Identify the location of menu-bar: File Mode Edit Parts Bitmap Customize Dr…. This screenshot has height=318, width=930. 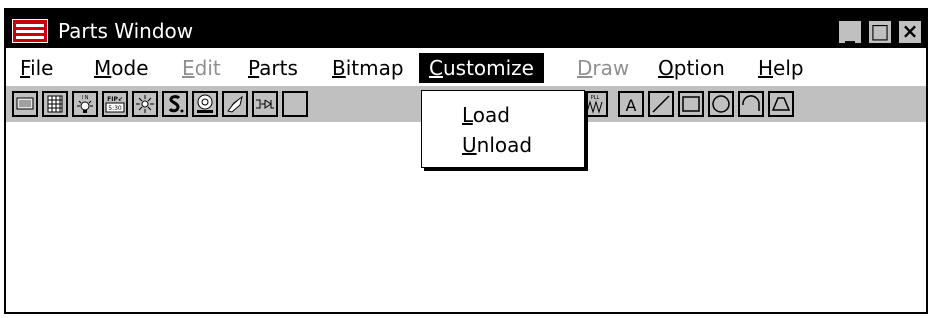
(466, 67).